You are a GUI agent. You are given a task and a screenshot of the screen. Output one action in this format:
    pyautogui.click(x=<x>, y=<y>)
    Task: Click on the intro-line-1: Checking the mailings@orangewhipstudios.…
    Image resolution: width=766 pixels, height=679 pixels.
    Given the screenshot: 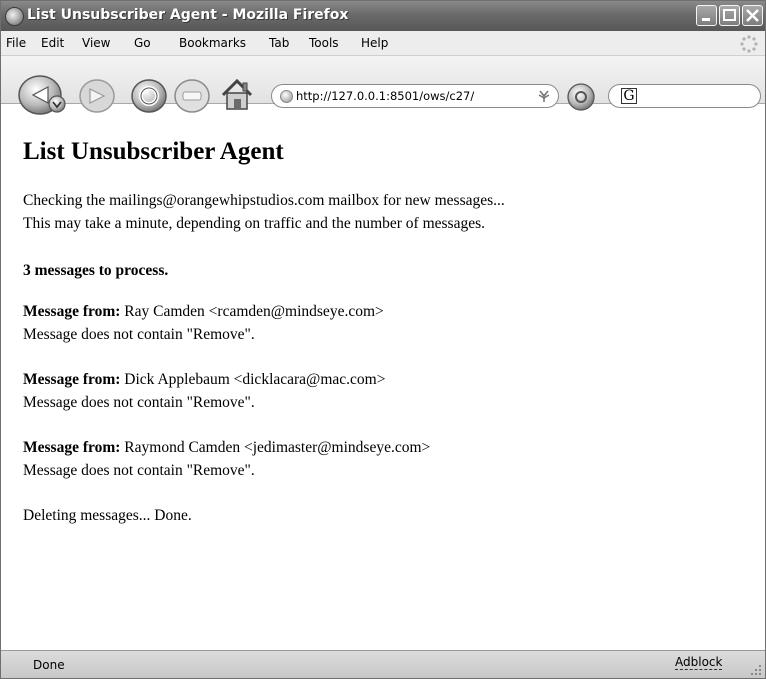 What is the action you would take?
    pyautogui.click(x=264, y=200)
    